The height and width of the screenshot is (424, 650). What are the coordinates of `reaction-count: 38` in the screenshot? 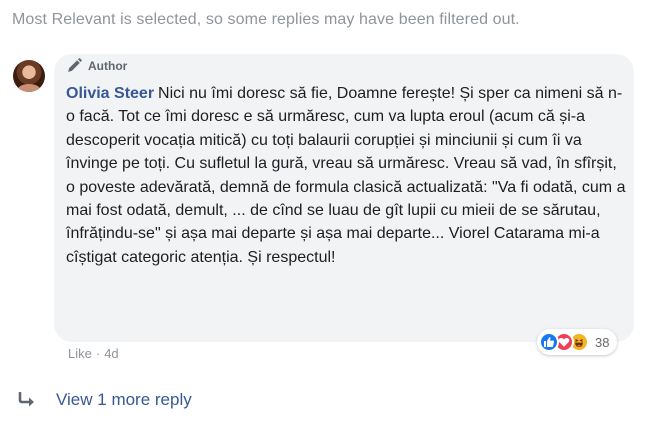 It's located at (602, 342).